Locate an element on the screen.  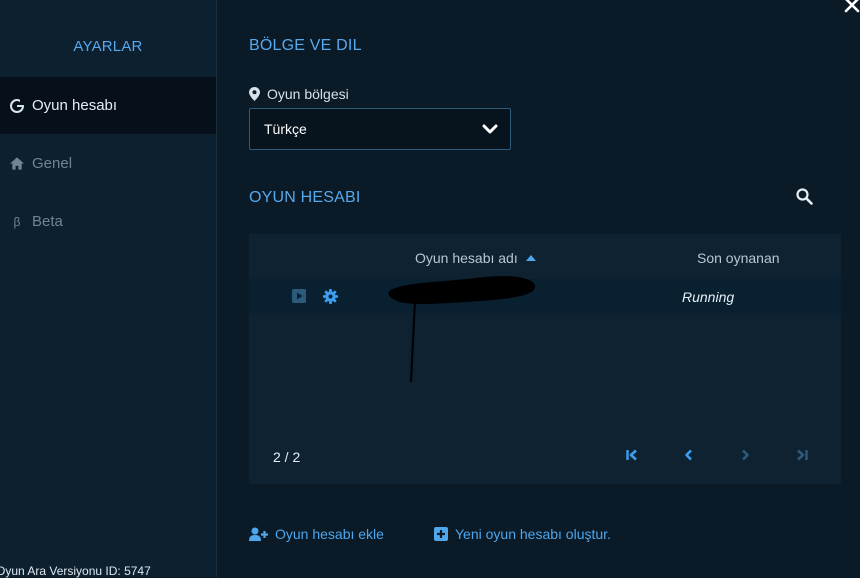
beta-icon: β is located at coordinates (17, 221).